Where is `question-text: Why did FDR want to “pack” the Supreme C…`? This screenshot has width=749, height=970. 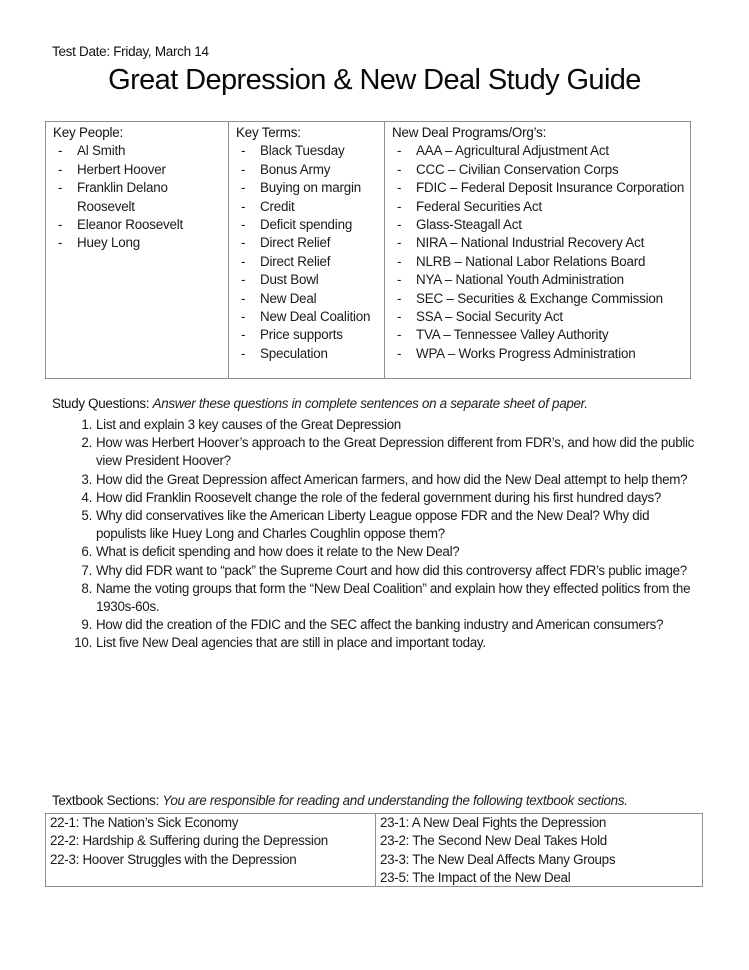 question-text: Why did FDR want to “pack” the Supreme C… is located at coordinates (391, 570).